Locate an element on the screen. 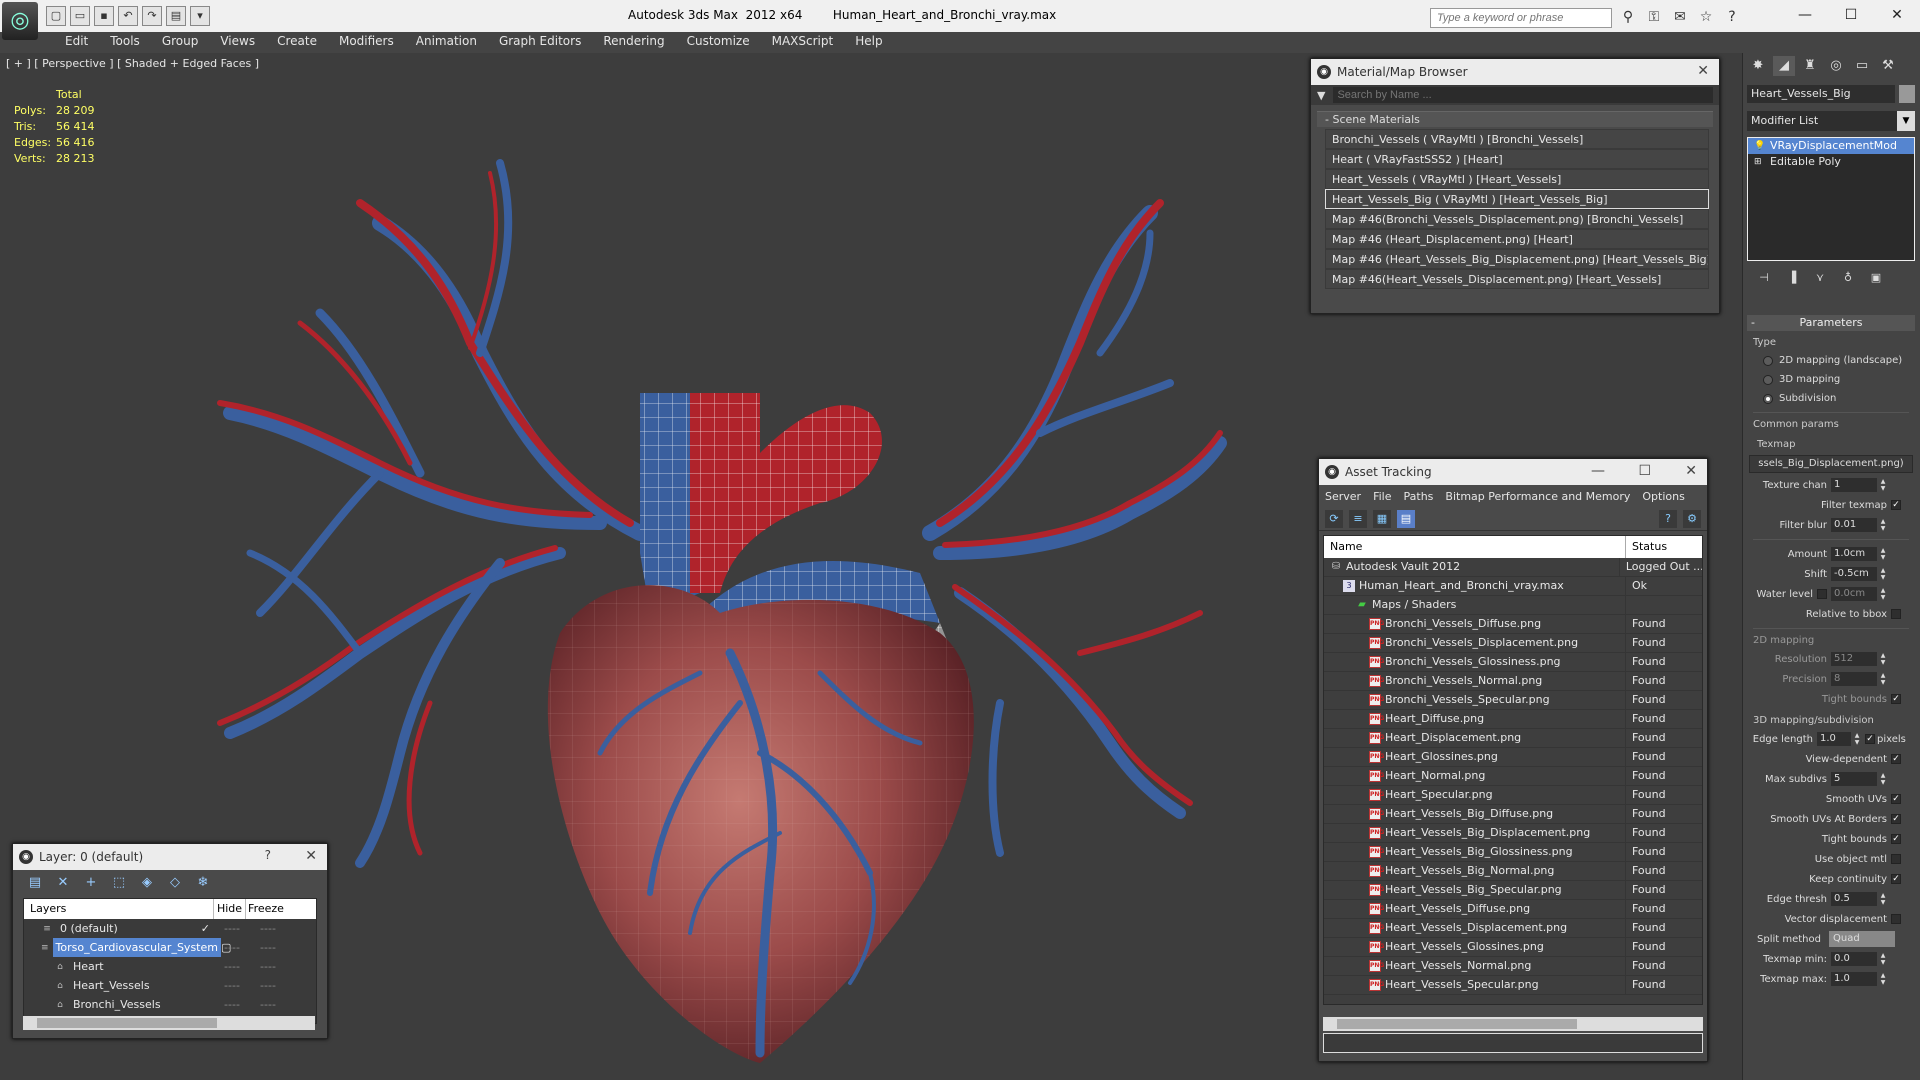  configure-modifier-sets-icon: ▣ is located at coordinates (1876, 278).